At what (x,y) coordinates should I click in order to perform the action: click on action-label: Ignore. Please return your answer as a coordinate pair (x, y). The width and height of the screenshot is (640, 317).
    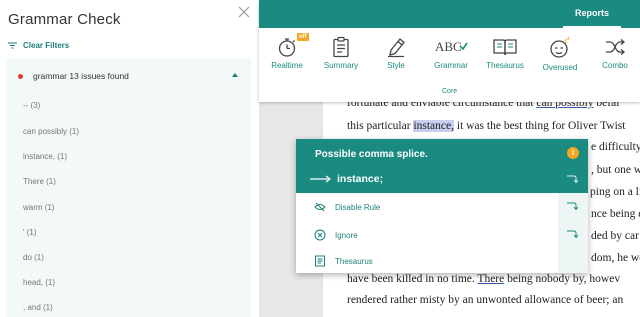
    Looking at the image, I should click on (346, 235).